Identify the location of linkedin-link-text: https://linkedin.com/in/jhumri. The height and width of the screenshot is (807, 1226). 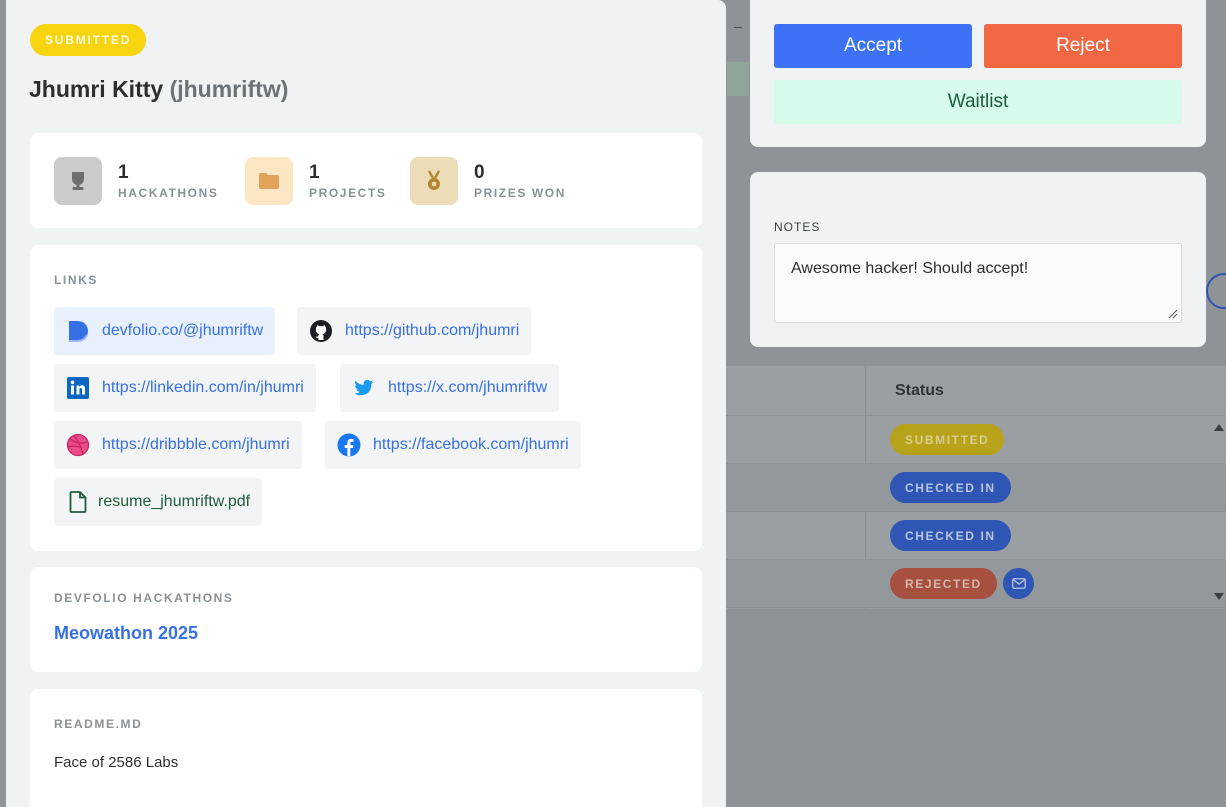
(203, 387).